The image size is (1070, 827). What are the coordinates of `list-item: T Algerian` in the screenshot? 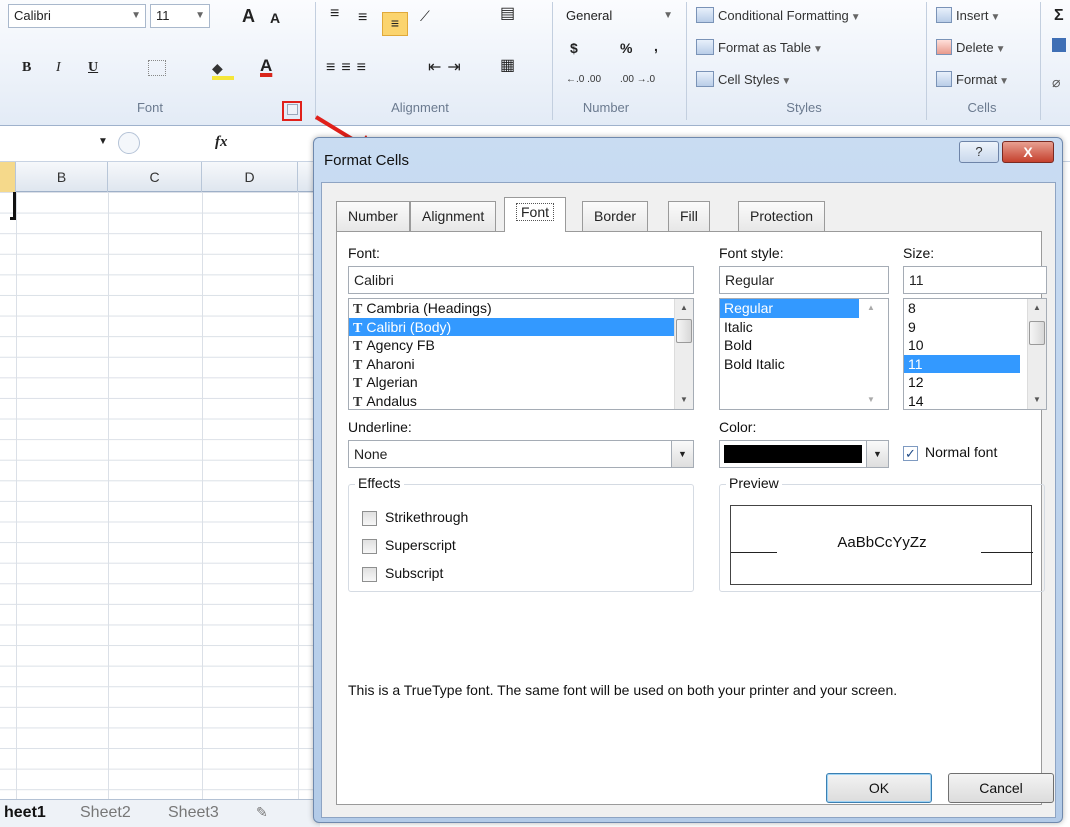 It's located at (521, 382).